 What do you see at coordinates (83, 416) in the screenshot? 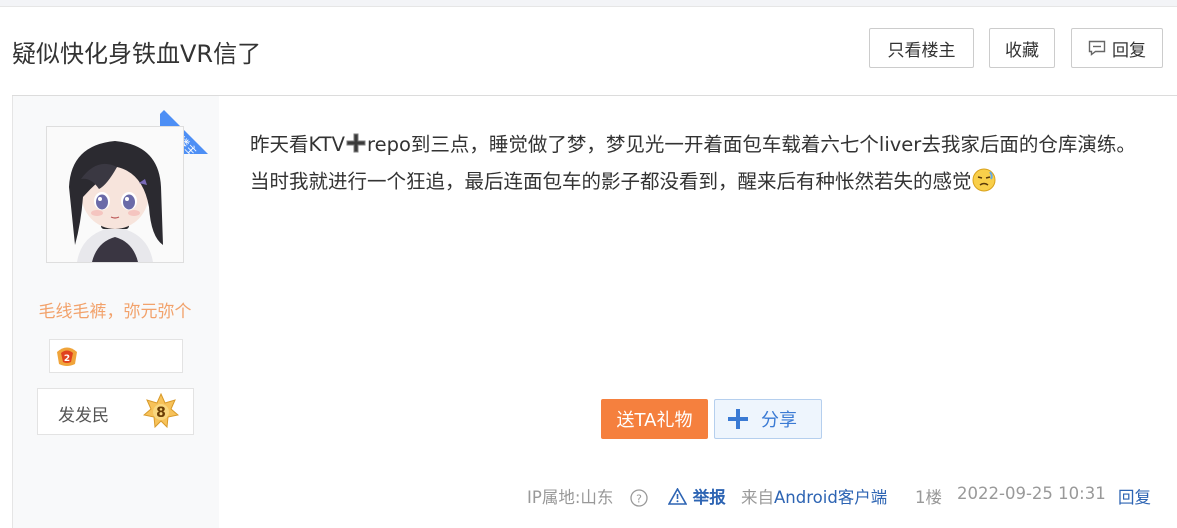
I see `level-title: 发发民` at bounding box center [83, 416].